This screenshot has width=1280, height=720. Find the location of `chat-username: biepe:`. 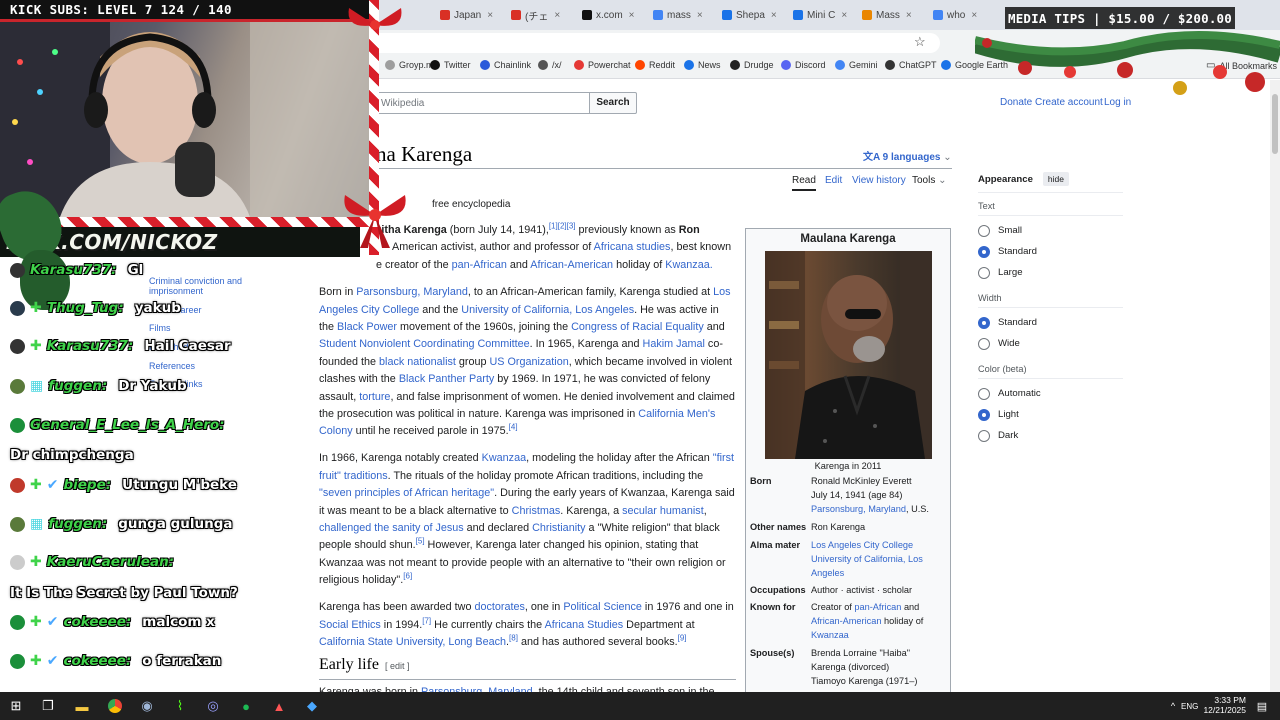

chat-username: biepe: is located at coordinates (87, 485).